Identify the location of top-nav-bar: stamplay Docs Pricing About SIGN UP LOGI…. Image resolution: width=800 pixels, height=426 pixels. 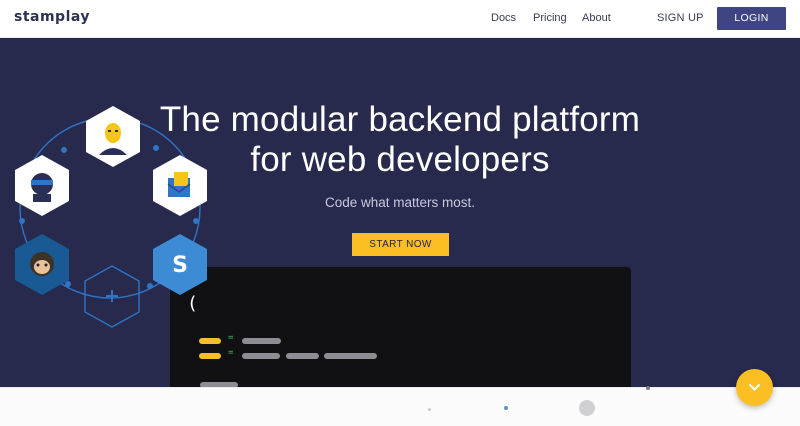
(400, 19).